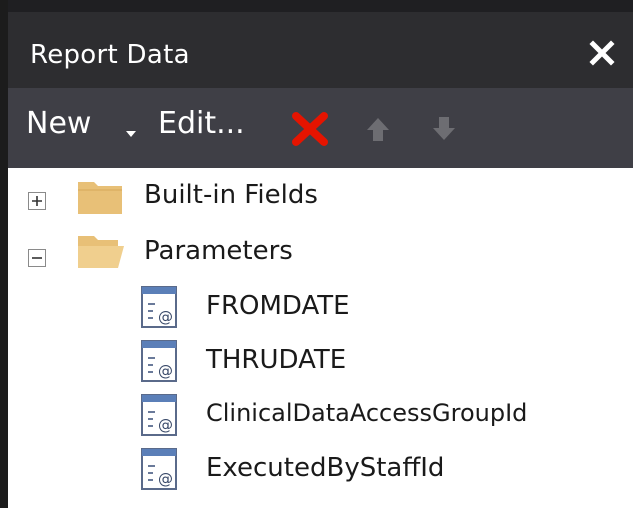  Describe the element at coordinates (602, 53) in the screenshot. I see `close-icon` at that location.